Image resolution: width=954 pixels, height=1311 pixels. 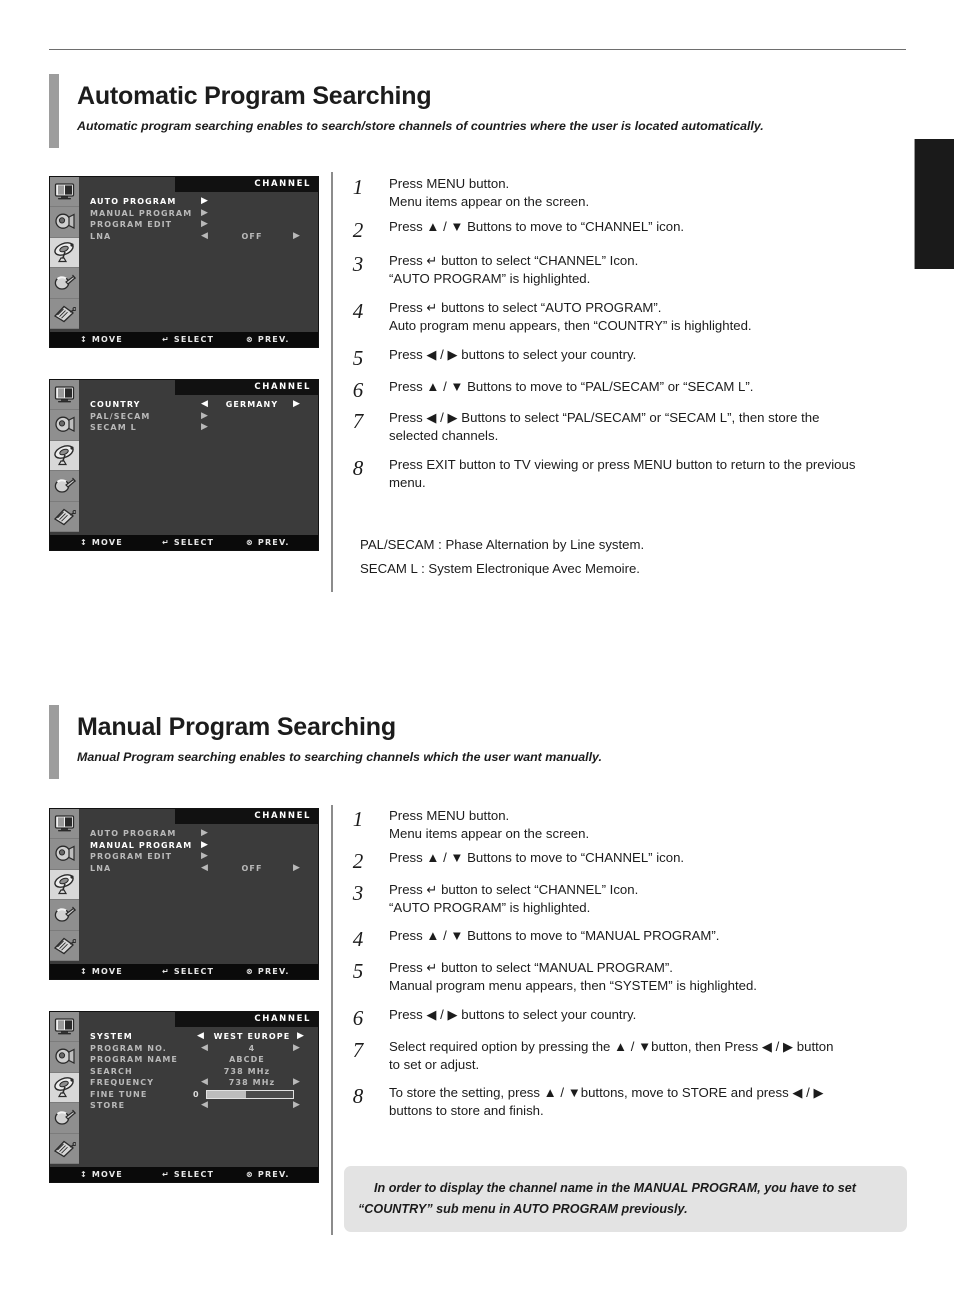 What do you see at coordinates (226, 1094) in the screenshot?
I see `slider-fill` at bounding box center [226, 1094].